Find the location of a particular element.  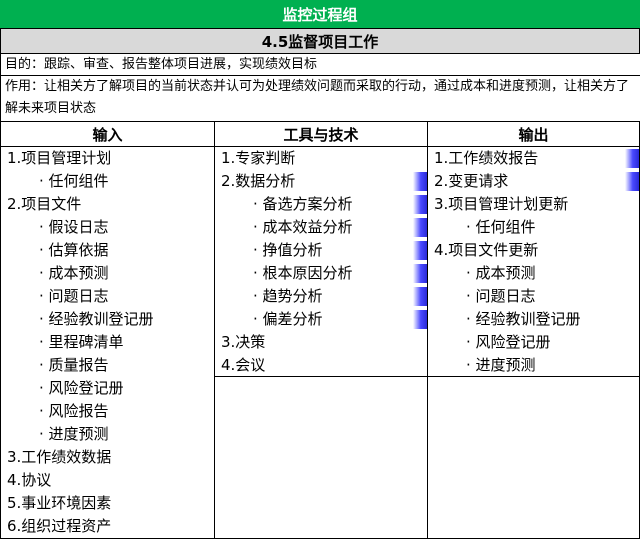

list-item: 3.项目管理计划更新 is located at coordinates (533, 204).